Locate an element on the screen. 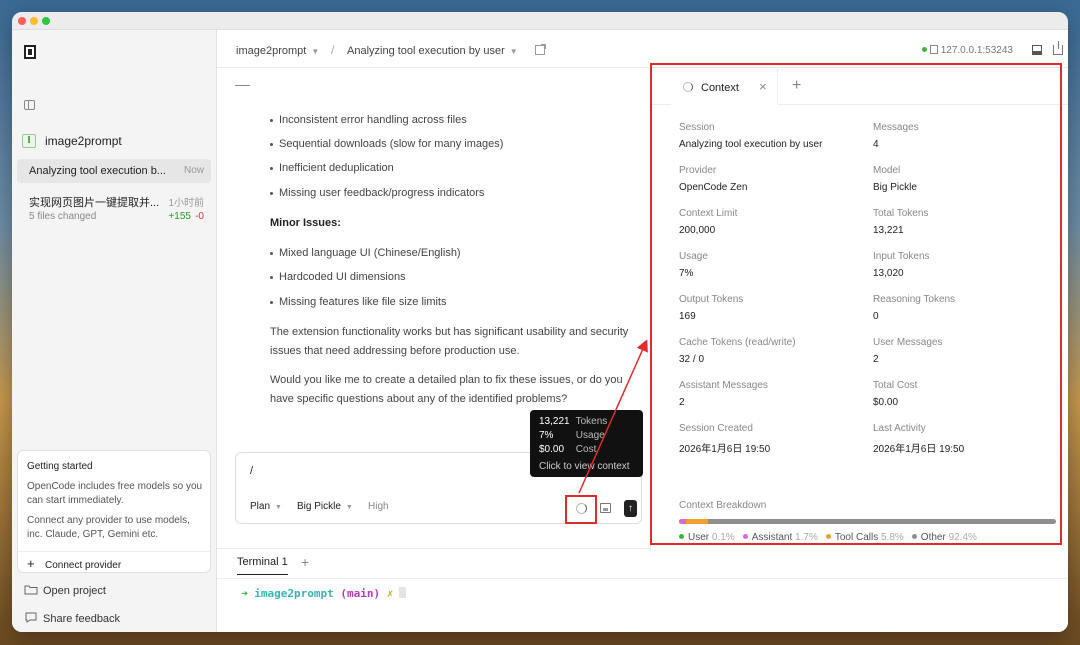  tab-context: Context × is located at coordinates (724, 87).